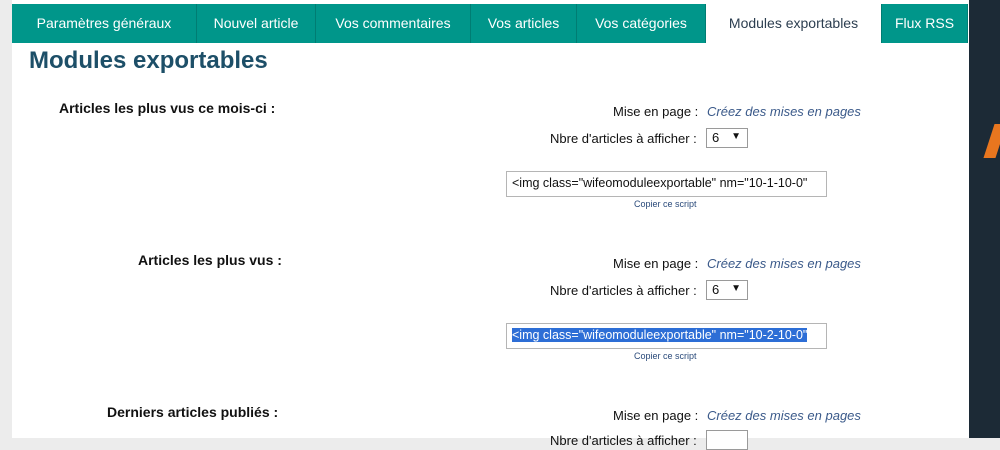 Image resolution: width=1000 pixels, height=450 pixels. Describe the element at coordinates (256, 23) in the screenshot. I see `tab-nouvel-article: Nouvel article` at that location.